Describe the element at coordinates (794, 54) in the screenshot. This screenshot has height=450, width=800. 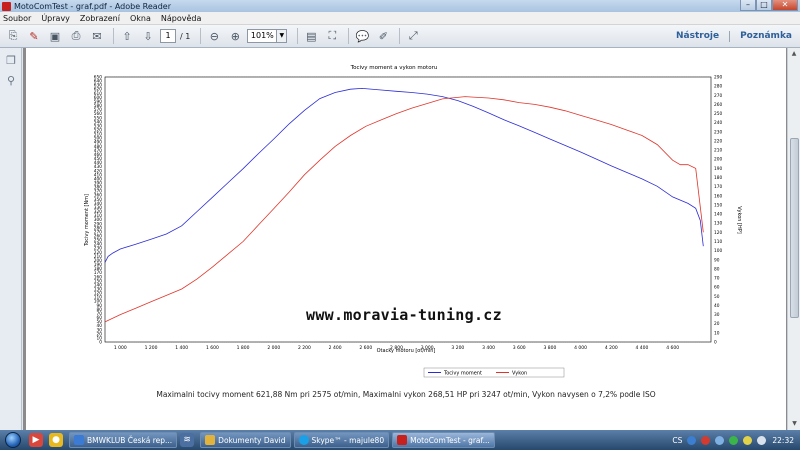
I see `scroll-up-icon: ▲` at that location.